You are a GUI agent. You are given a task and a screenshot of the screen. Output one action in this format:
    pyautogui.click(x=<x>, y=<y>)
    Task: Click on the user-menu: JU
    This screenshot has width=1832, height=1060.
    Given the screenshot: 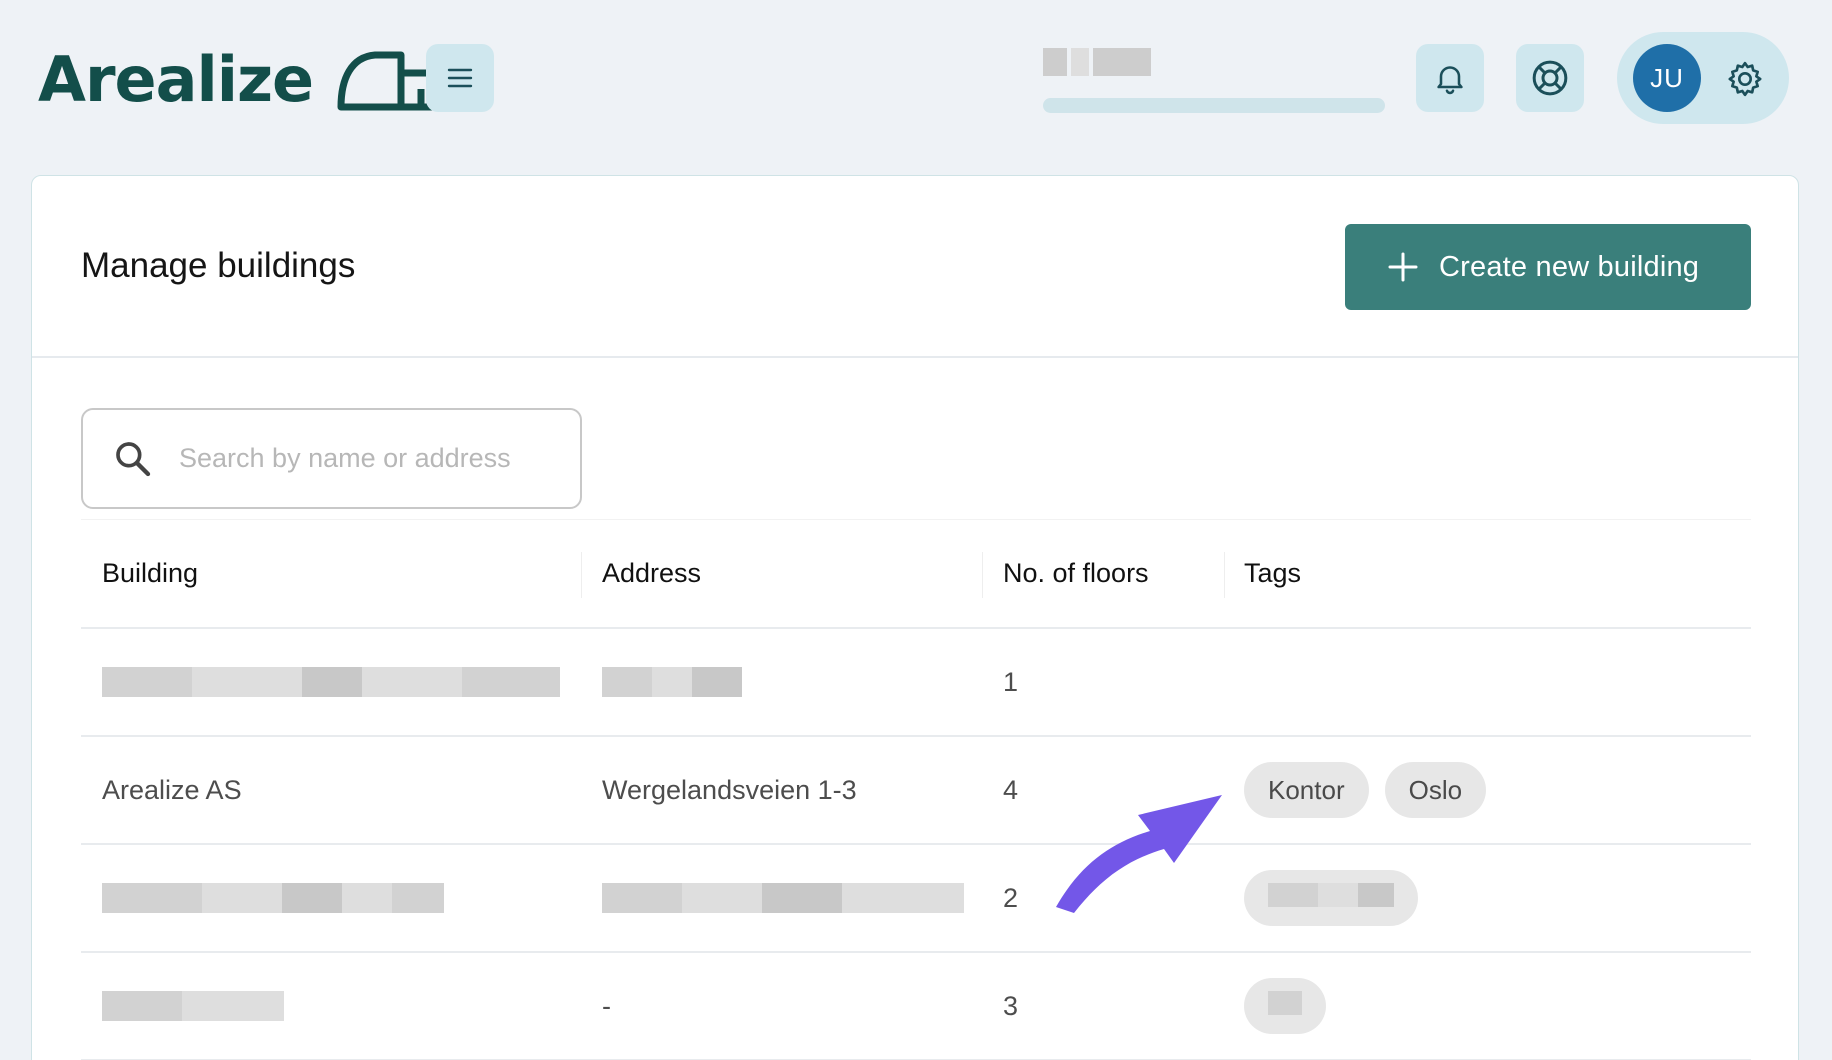 What is the action you would take?
    pyautogui.click(x=1703, y=78)
    